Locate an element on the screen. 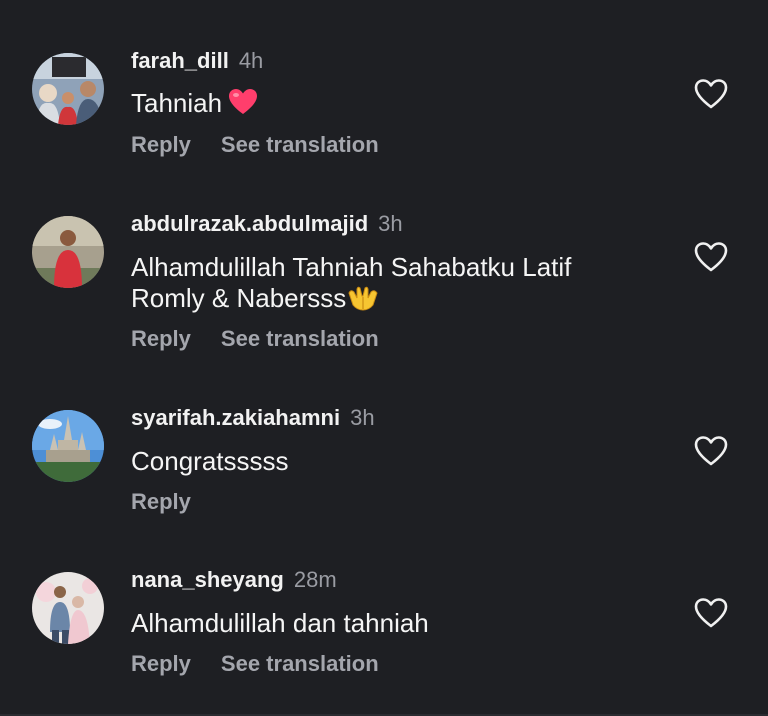  comment-time: 4h is located at coordinates (251, 60).